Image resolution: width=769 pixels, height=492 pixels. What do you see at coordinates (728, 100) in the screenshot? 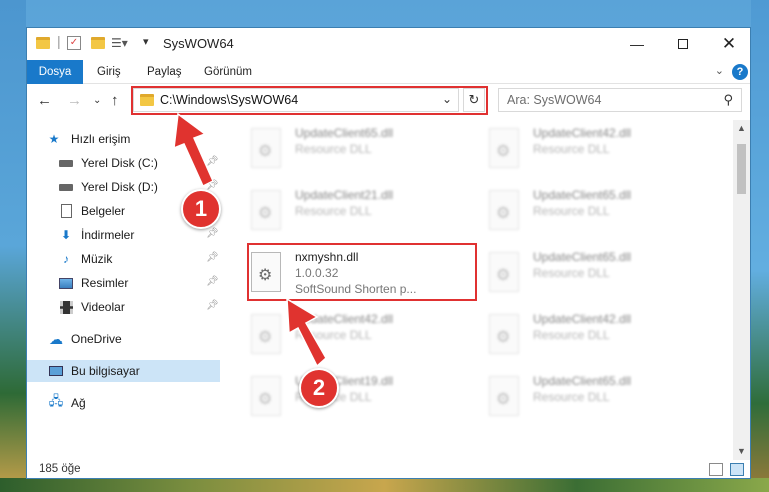
I see `search-icon: ⚲` at bounding box center [728, 100].